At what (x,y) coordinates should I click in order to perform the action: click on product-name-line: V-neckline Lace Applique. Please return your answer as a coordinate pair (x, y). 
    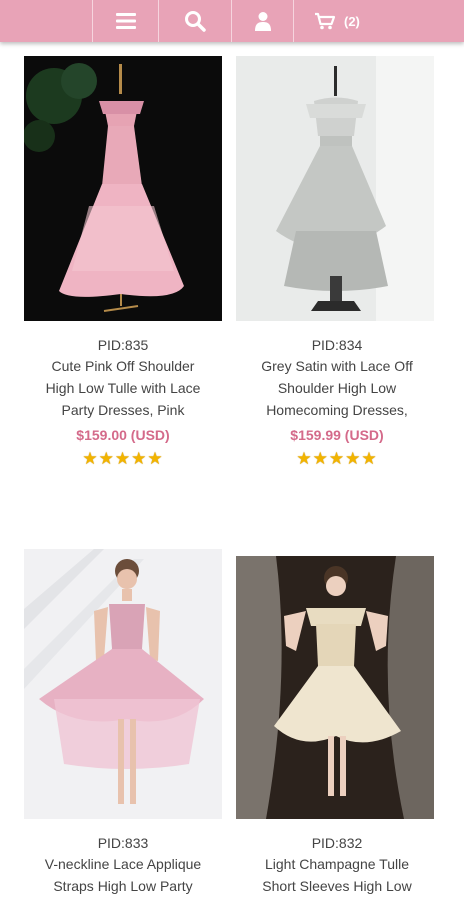
    Looking at the image, I should click on (123, 864).